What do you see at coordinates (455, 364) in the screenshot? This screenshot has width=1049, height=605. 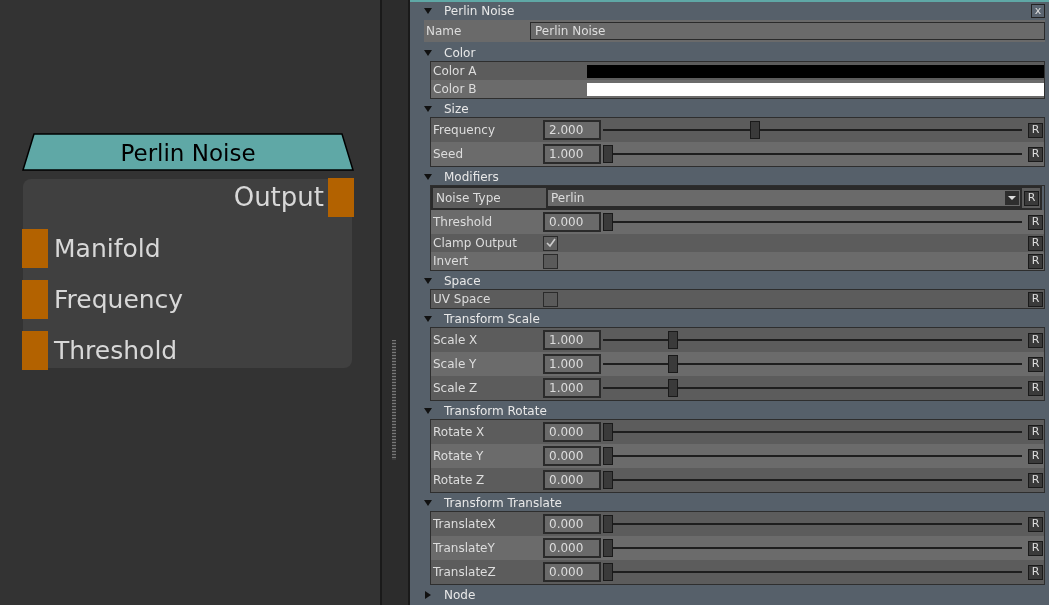 I see `field-label: Scale Y` at bounding box center [455, 364].